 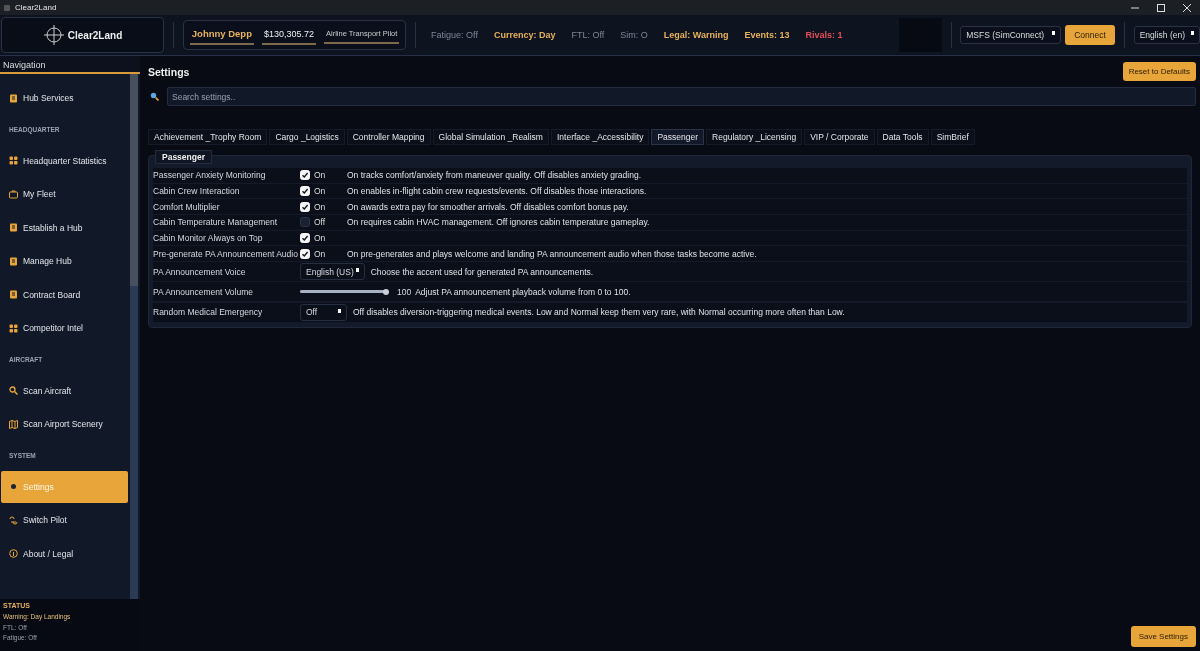 What do you see at coordinates (64, 194) in the screenshot?
I see `nav-item: My Fleet` at bounding box center [64, 194].